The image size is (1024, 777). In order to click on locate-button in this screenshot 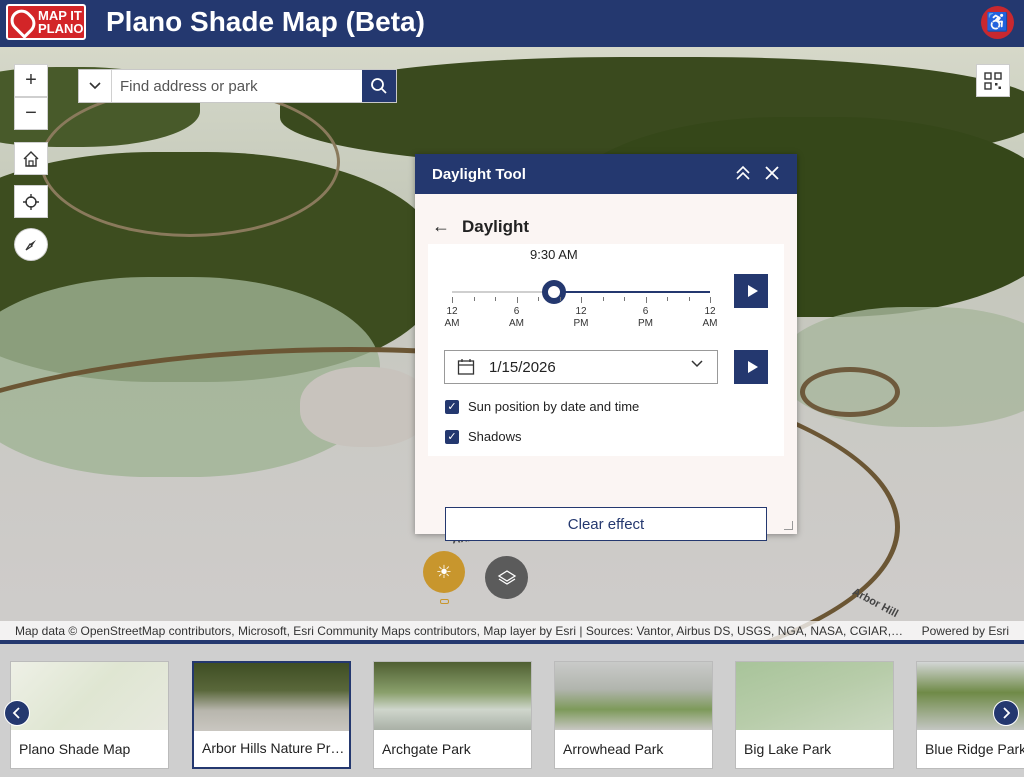, I will do `click(31, 201)`.